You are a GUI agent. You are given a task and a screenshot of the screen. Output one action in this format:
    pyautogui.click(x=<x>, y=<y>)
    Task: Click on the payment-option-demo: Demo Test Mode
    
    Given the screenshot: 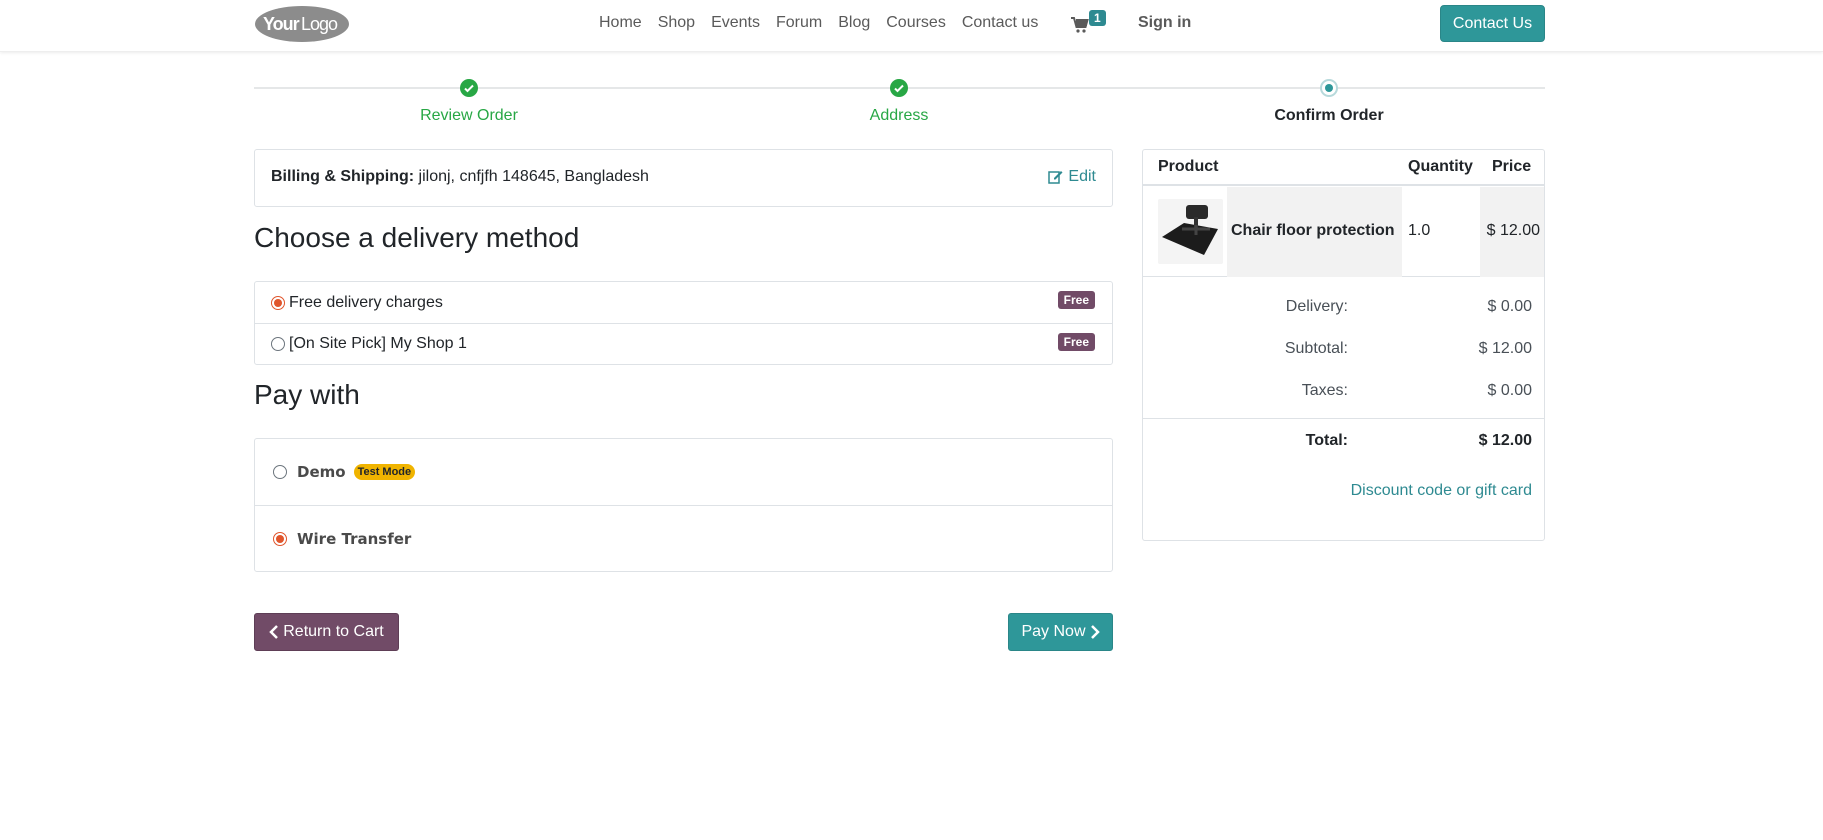 What is the action you would take?
    pyautogui.click(x=683, y=472)
    